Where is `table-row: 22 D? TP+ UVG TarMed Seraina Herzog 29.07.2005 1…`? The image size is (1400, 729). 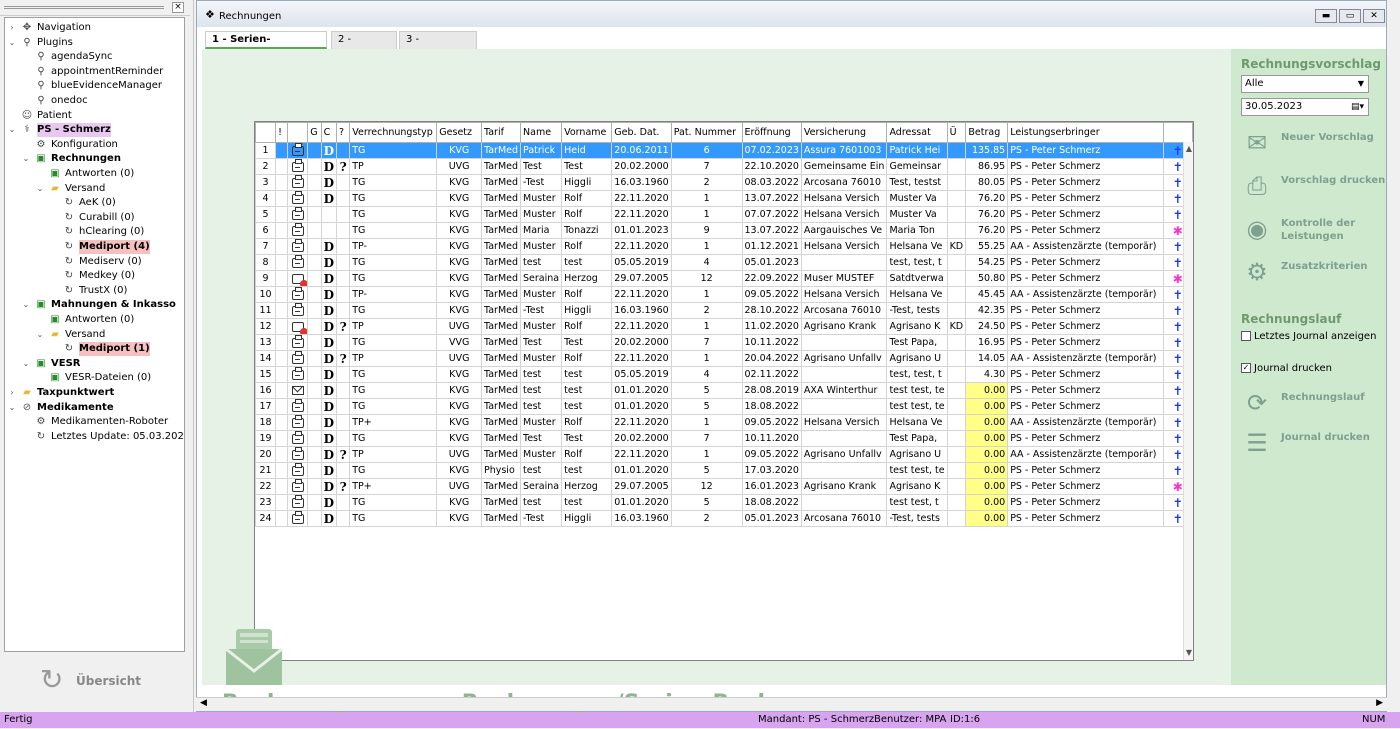 table-row: 22 D? TP+ UVG TarMed Seraina Herzog 29.07.2005 1… is located at coordinates (724, 486).